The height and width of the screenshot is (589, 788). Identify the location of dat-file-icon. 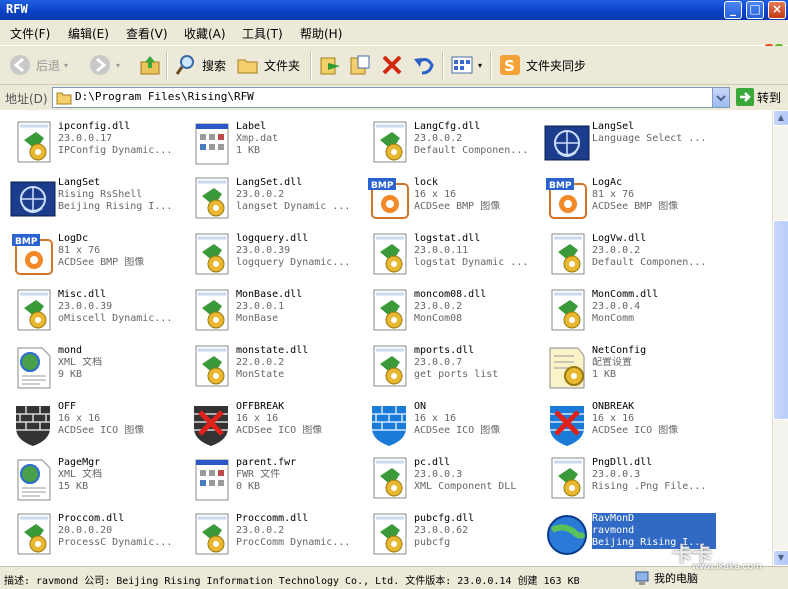
(212, 144).